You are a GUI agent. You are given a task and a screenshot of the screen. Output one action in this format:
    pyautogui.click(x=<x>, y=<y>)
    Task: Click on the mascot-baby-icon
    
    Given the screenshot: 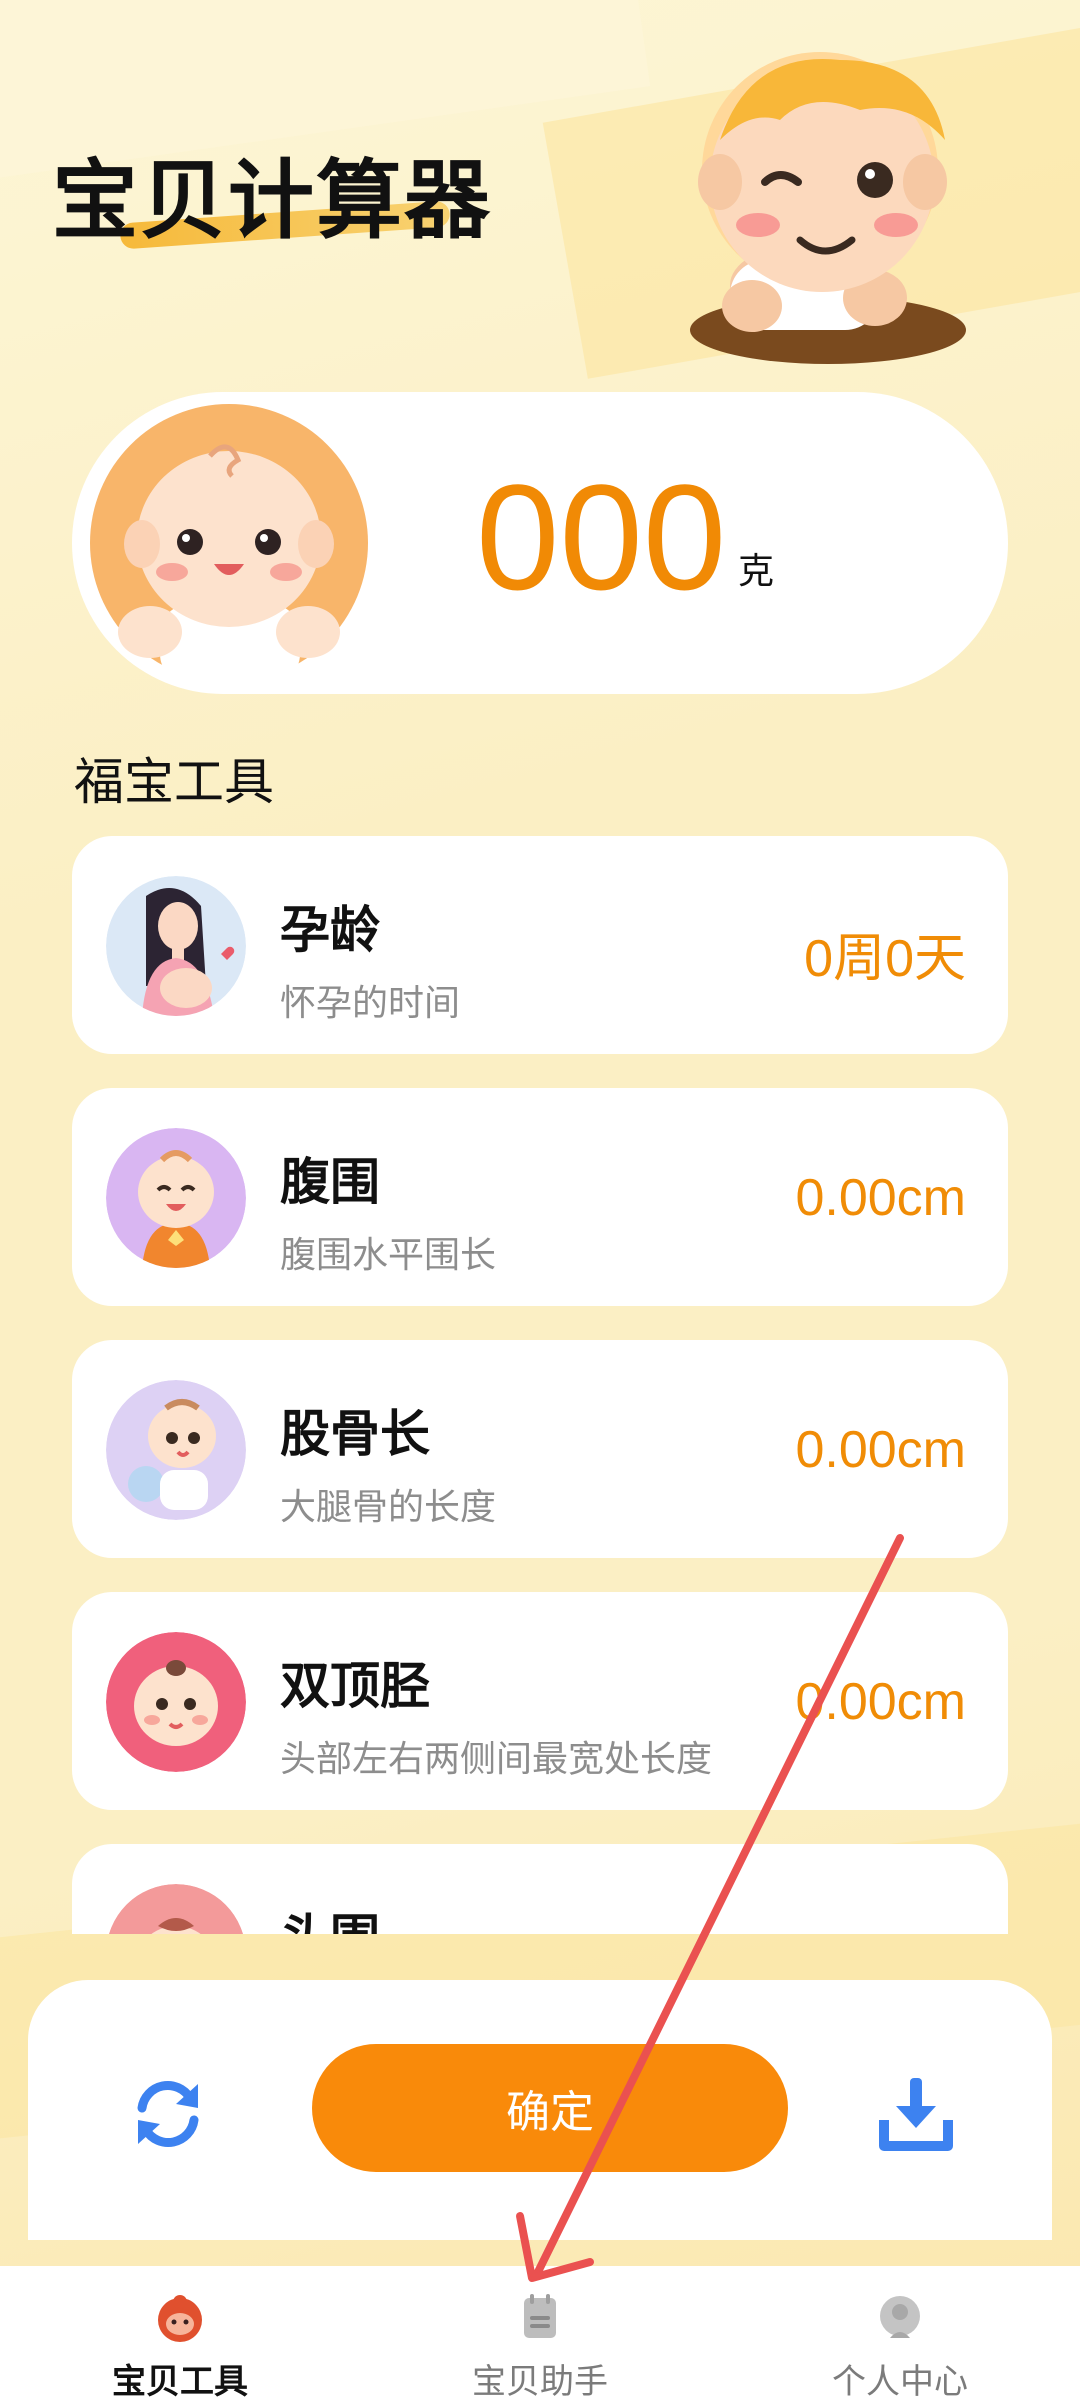 What is the action you would take?
    pyautogui.click(x=828, y=208)
    